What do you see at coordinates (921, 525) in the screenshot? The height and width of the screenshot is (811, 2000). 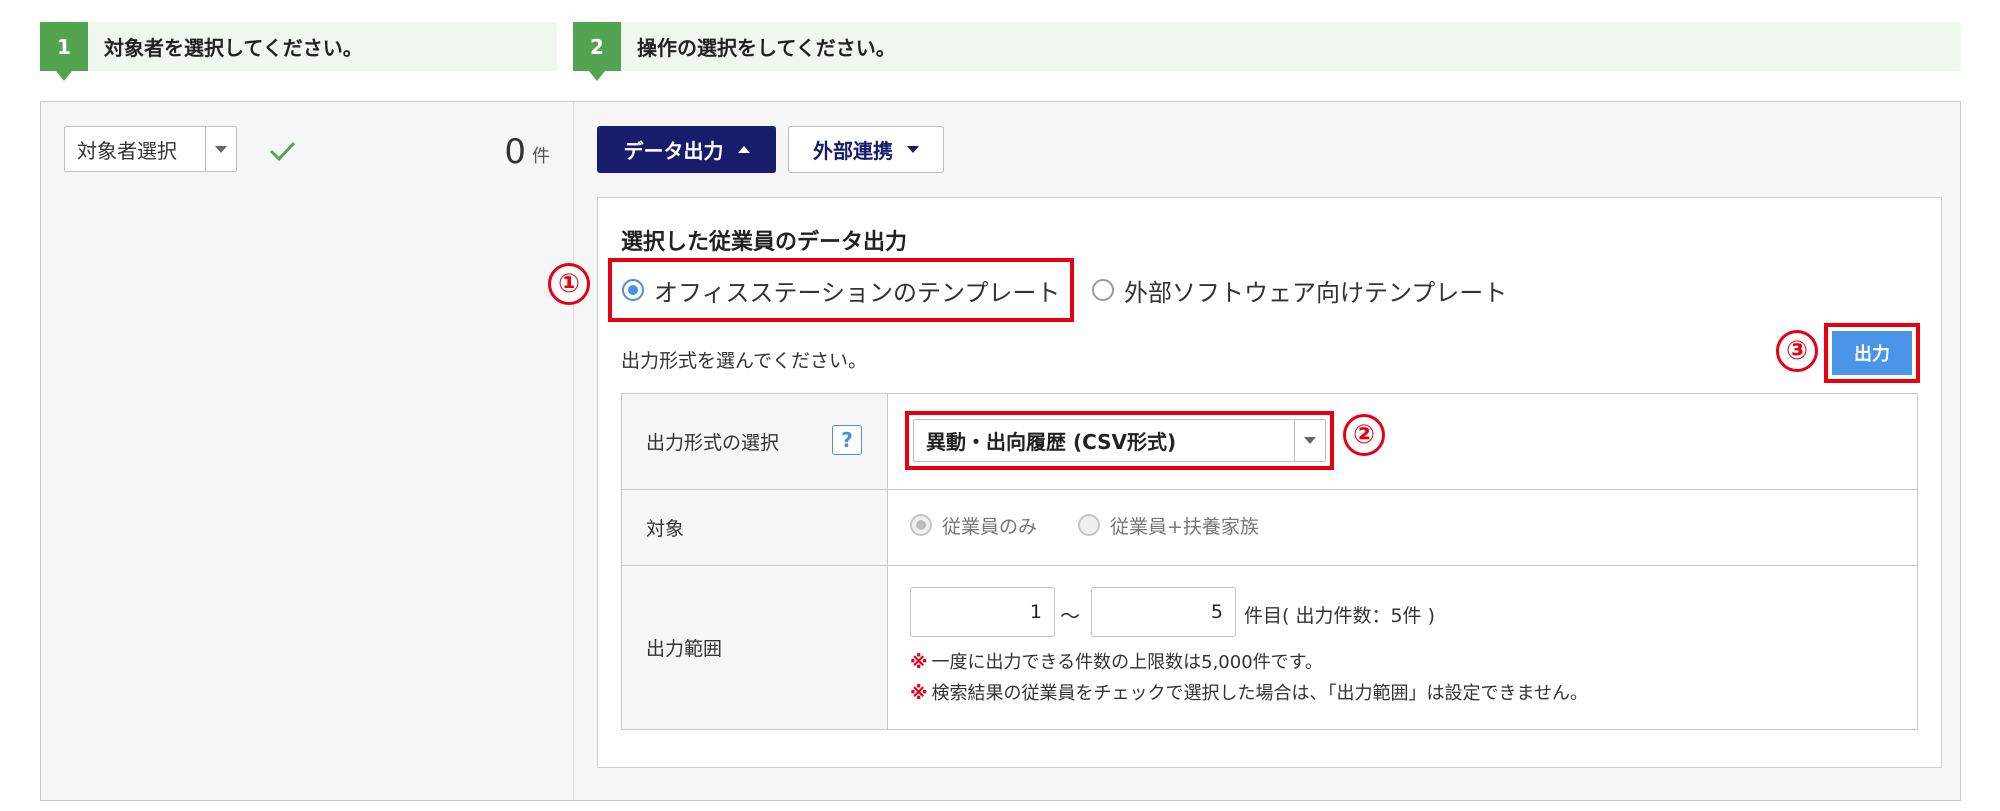 I see `radio-selected-disabled-icon` at bounding box center [921, 525].